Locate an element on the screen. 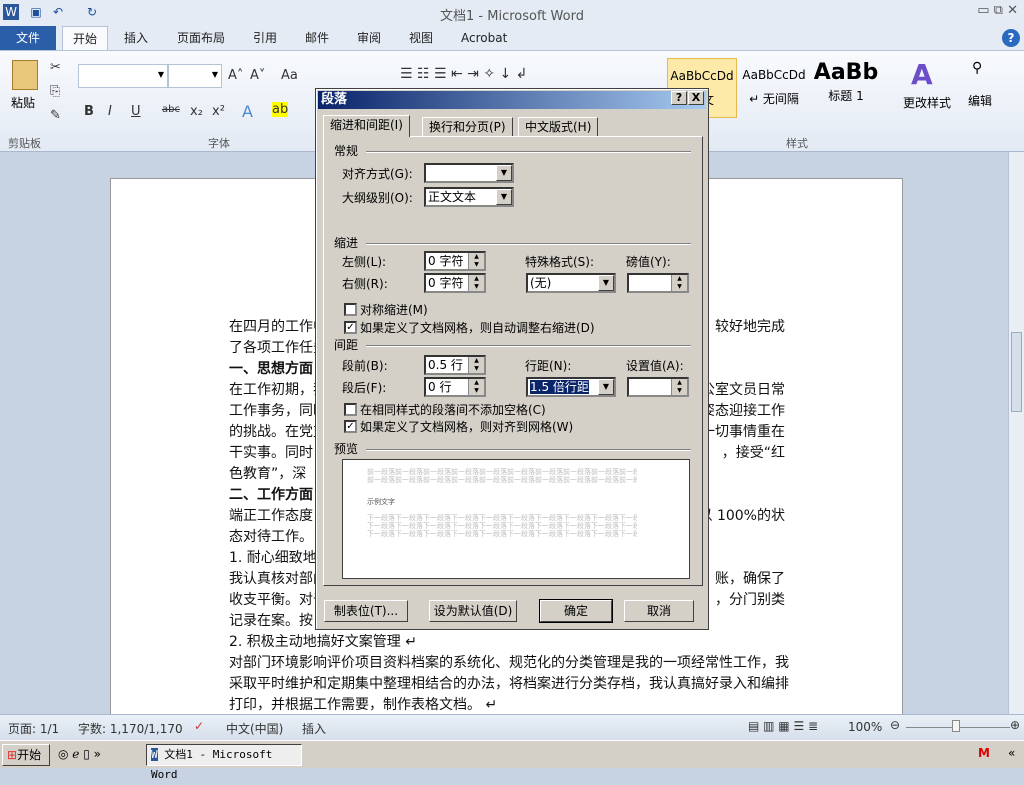 The image size is (1024, 785). dialog-close-button: X is located at coordinates (696, 98).